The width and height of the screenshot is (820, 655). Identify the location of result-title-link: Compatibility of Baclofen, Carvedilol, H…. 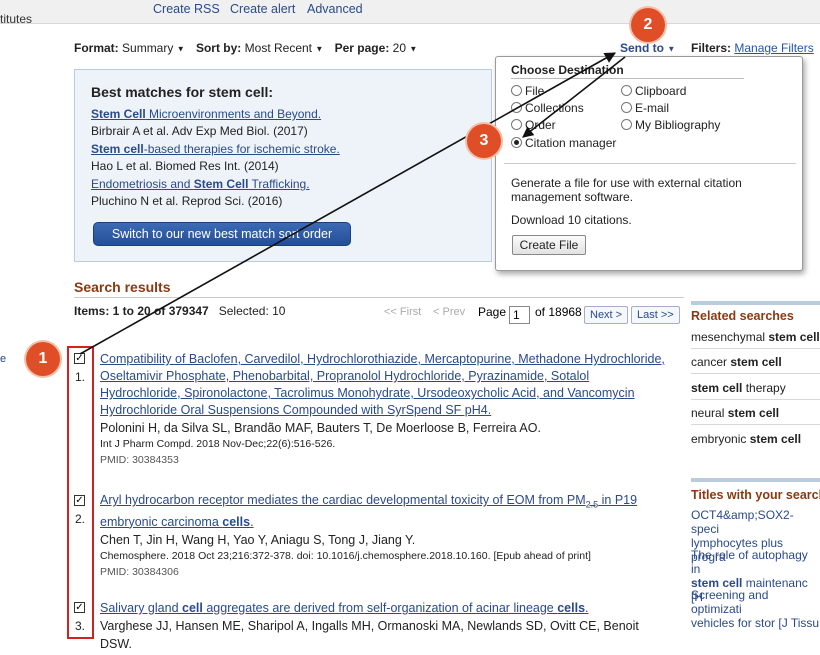
(385, 385).